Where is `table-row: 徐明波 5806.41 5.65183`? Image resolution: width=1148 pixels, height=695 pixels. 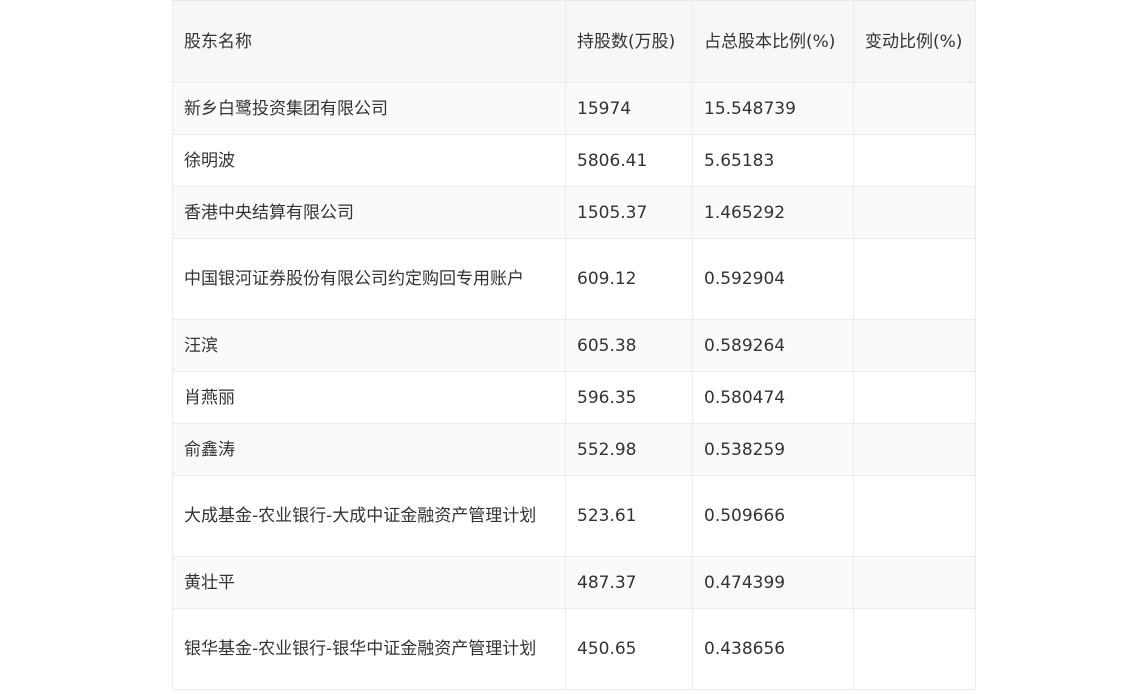 table-row: 徐明波 5806.41 5.65183 is located at coordinates (574, 160).